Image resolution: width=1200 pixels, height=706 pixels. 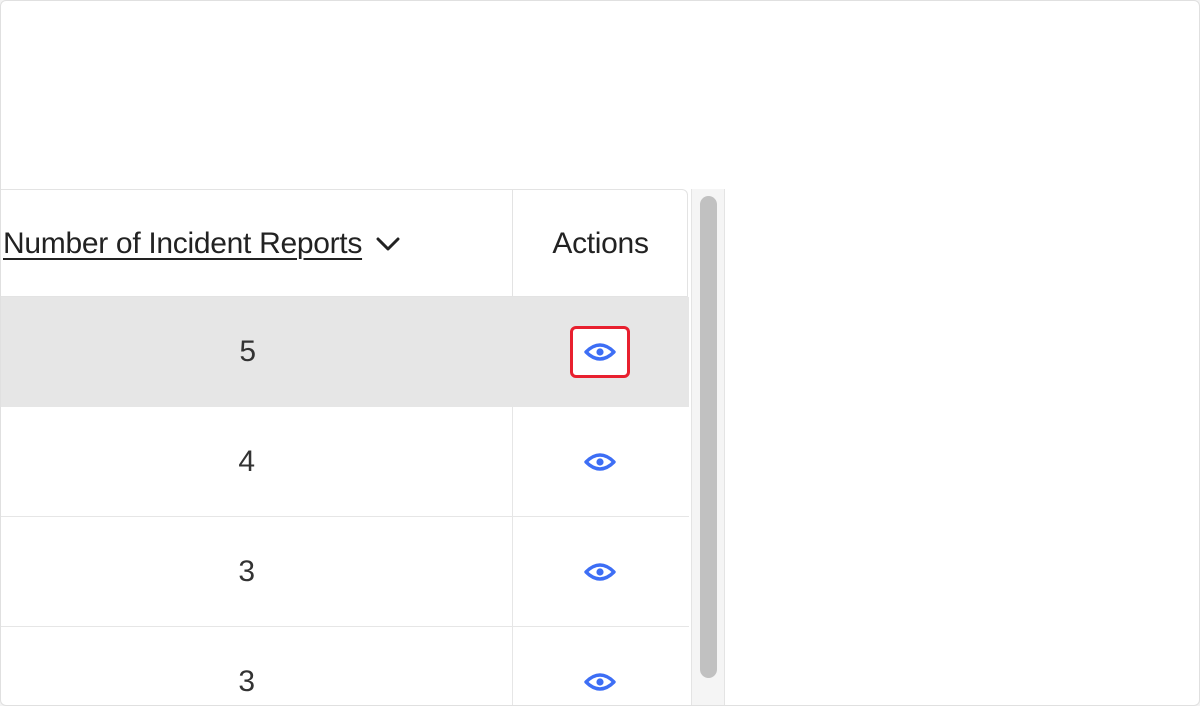 I want to click on chevron-down-icon, so click(x=388, y=244).